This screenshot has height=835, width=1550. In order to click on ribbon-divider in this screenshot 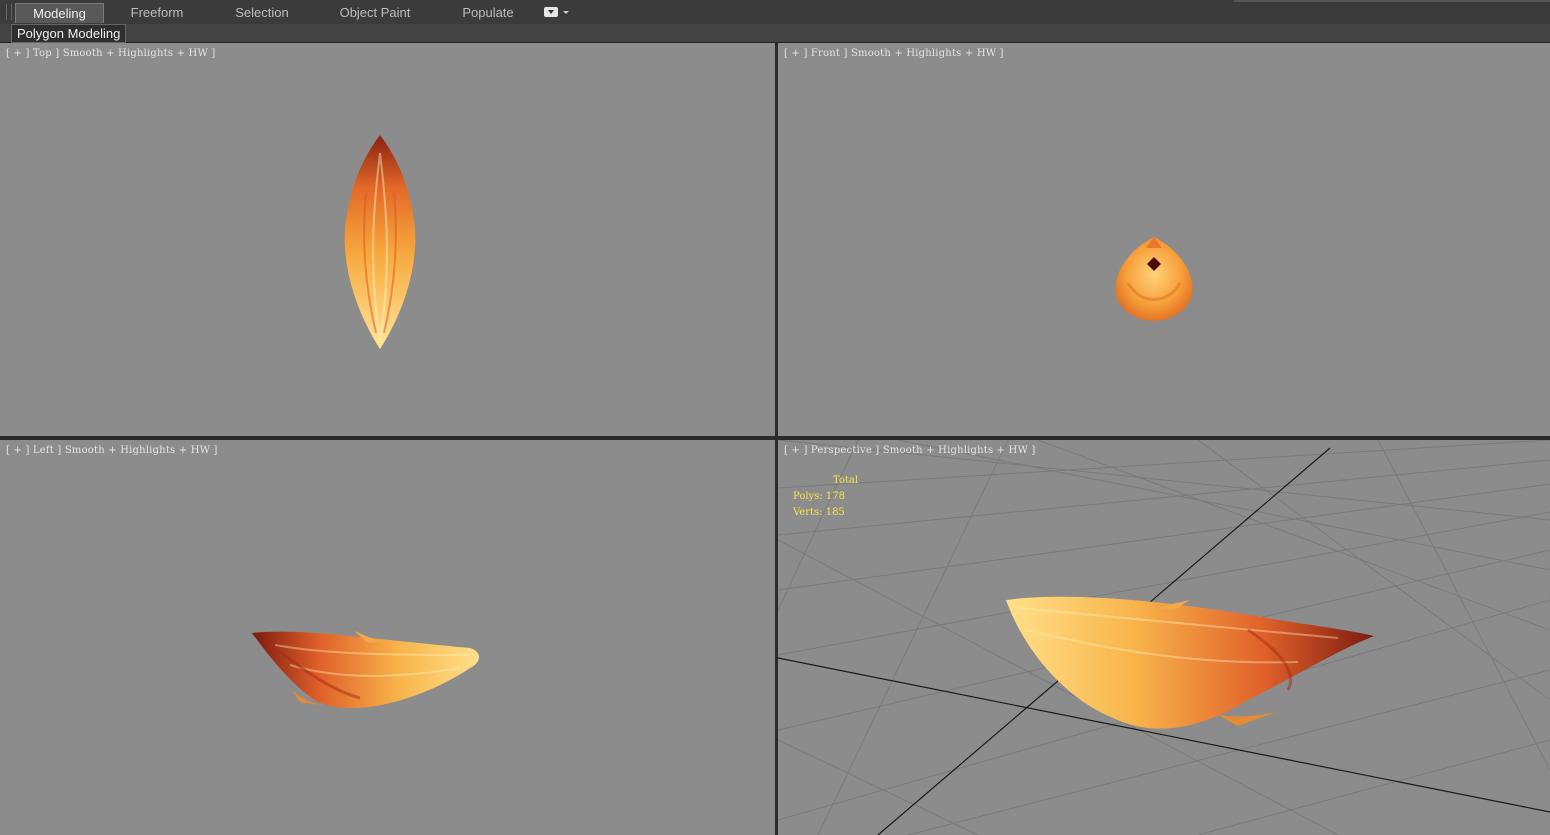, I will do `click(1392, 1)`.